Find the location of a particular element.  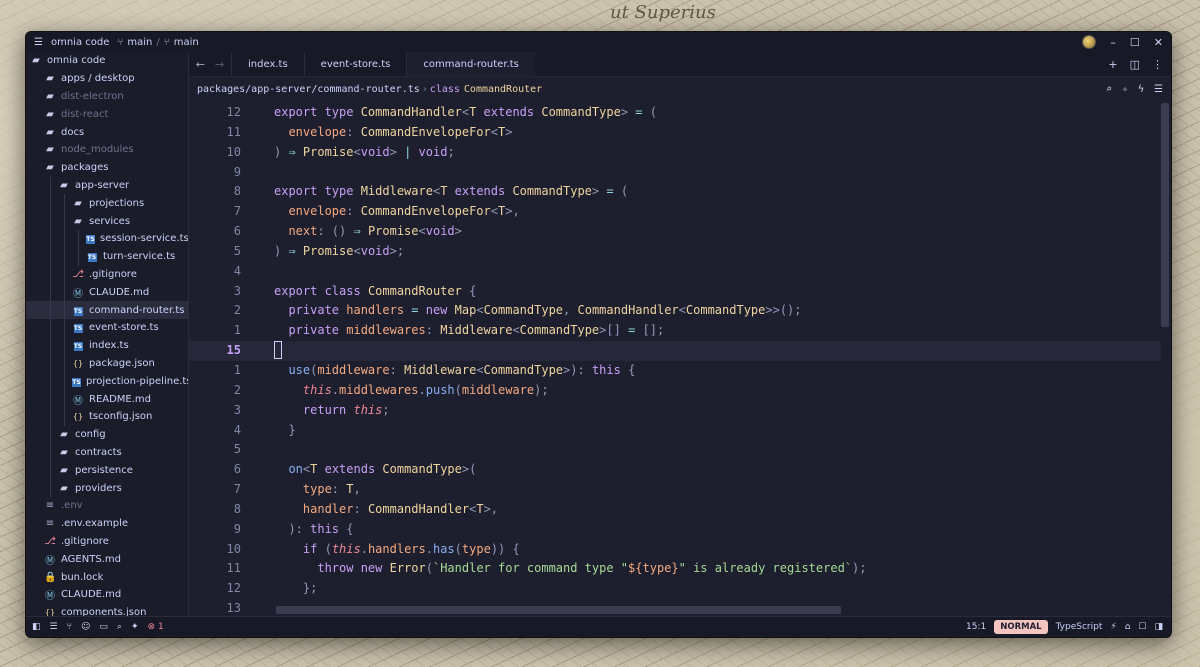

code-line: 3 return this; is located at coordinates (675, 411).